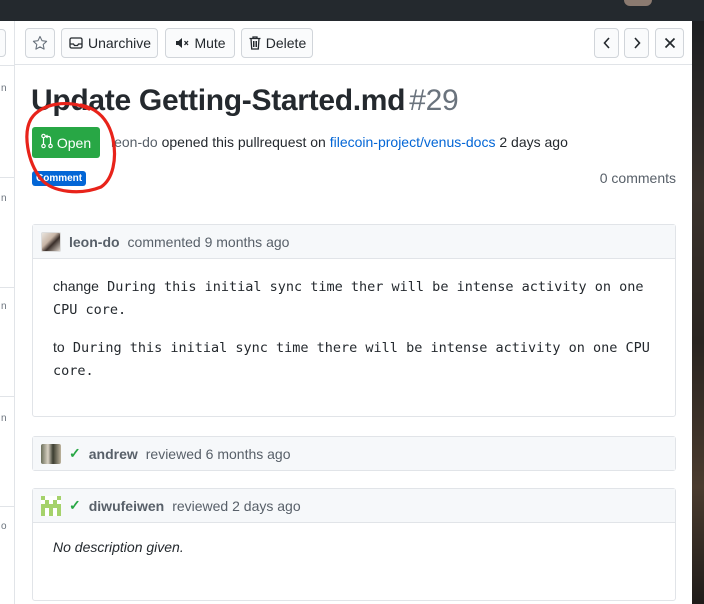 Image resolution: width=704 pixels, height=604 pixels. What do you see at coordinates (134, 142) in the screenshot?
I see `pr-author-link: leon-do` at bounding box center [134, 142].